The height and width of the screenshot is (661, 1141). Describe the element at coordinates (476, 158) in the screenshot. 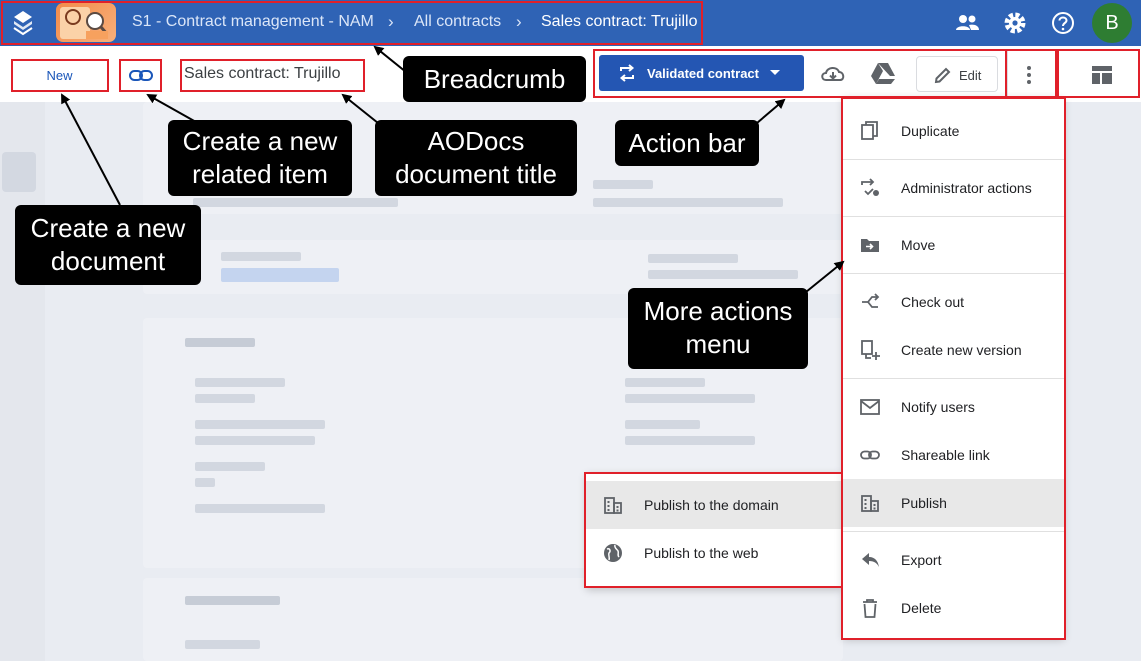

I see `callout-document-title: AODocs document title` at that location.